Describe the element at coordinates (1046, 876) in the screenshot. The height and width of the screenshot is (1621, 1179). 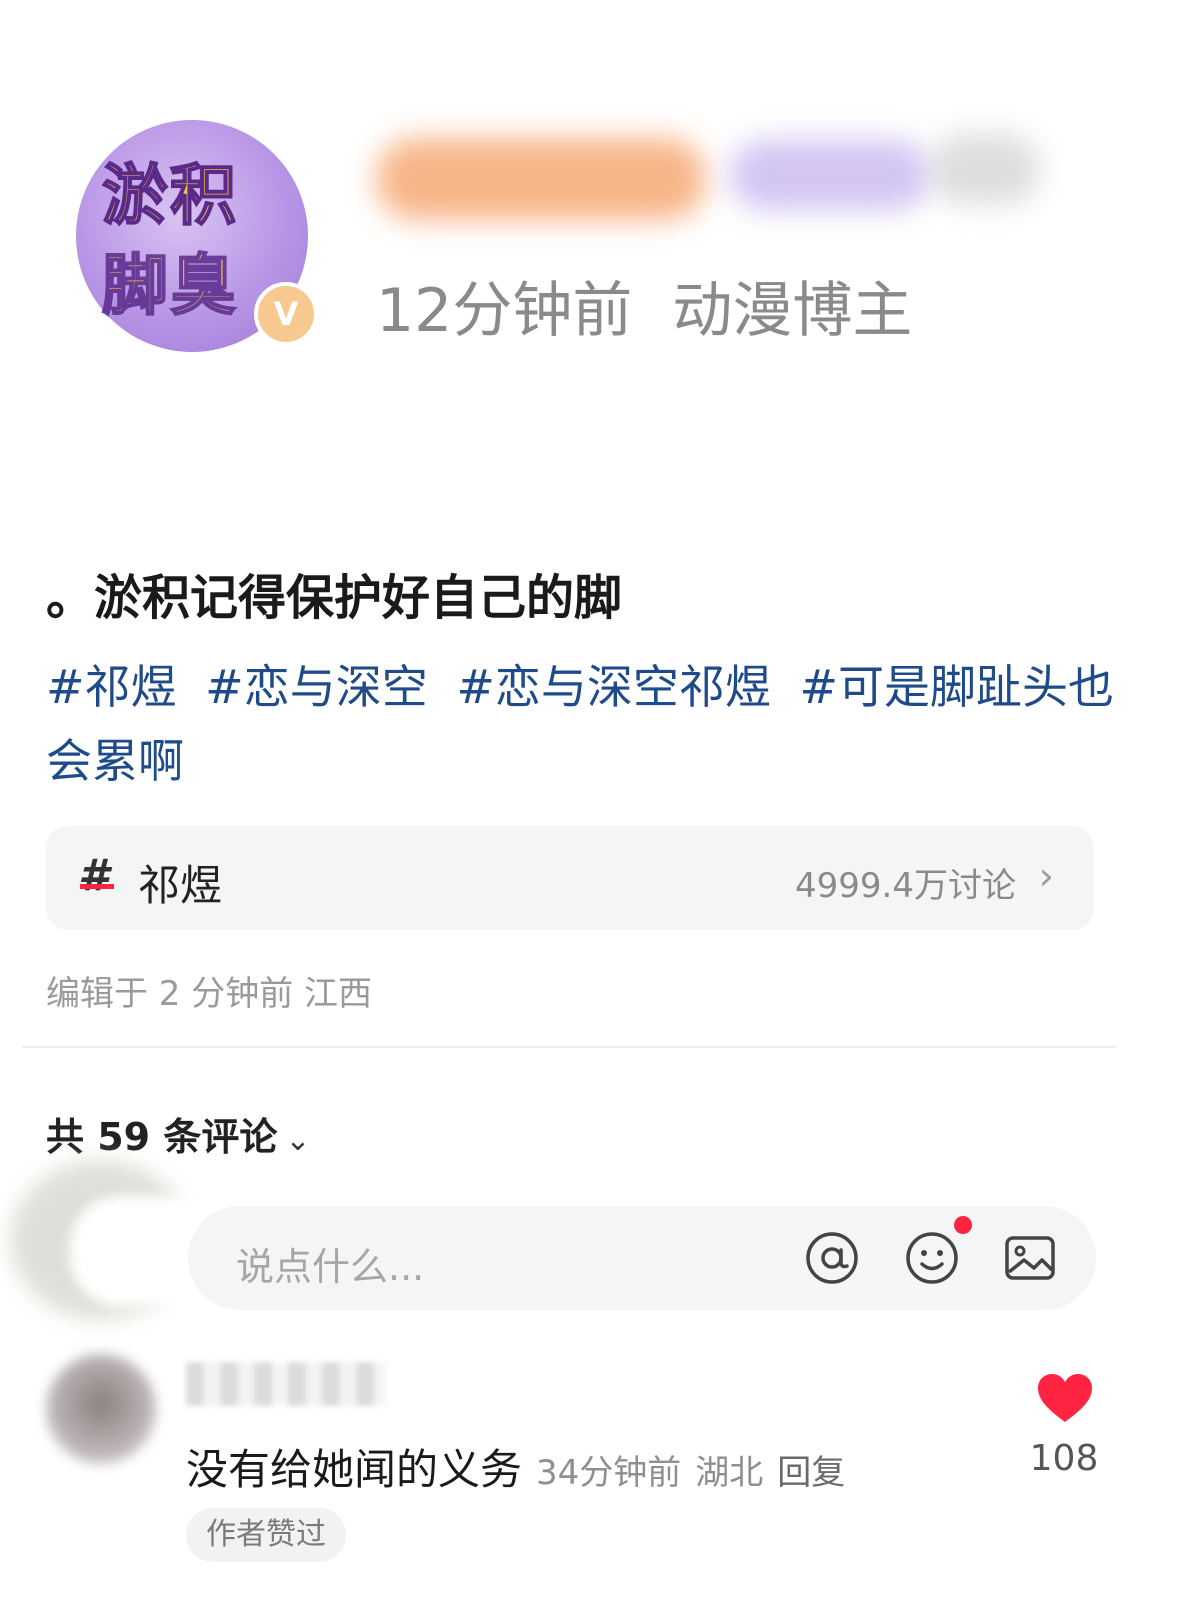
I see `chevron-right-icon: ›` at that location.